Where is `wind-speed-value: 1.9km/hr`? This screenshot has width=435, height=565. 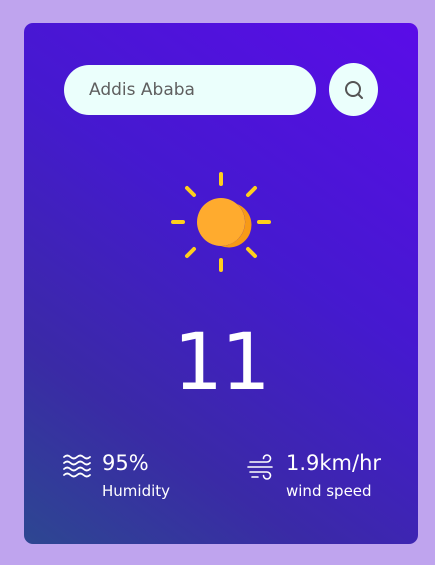
wind-speed-value: 1.9km/hr is located at coordinates (334, 463).